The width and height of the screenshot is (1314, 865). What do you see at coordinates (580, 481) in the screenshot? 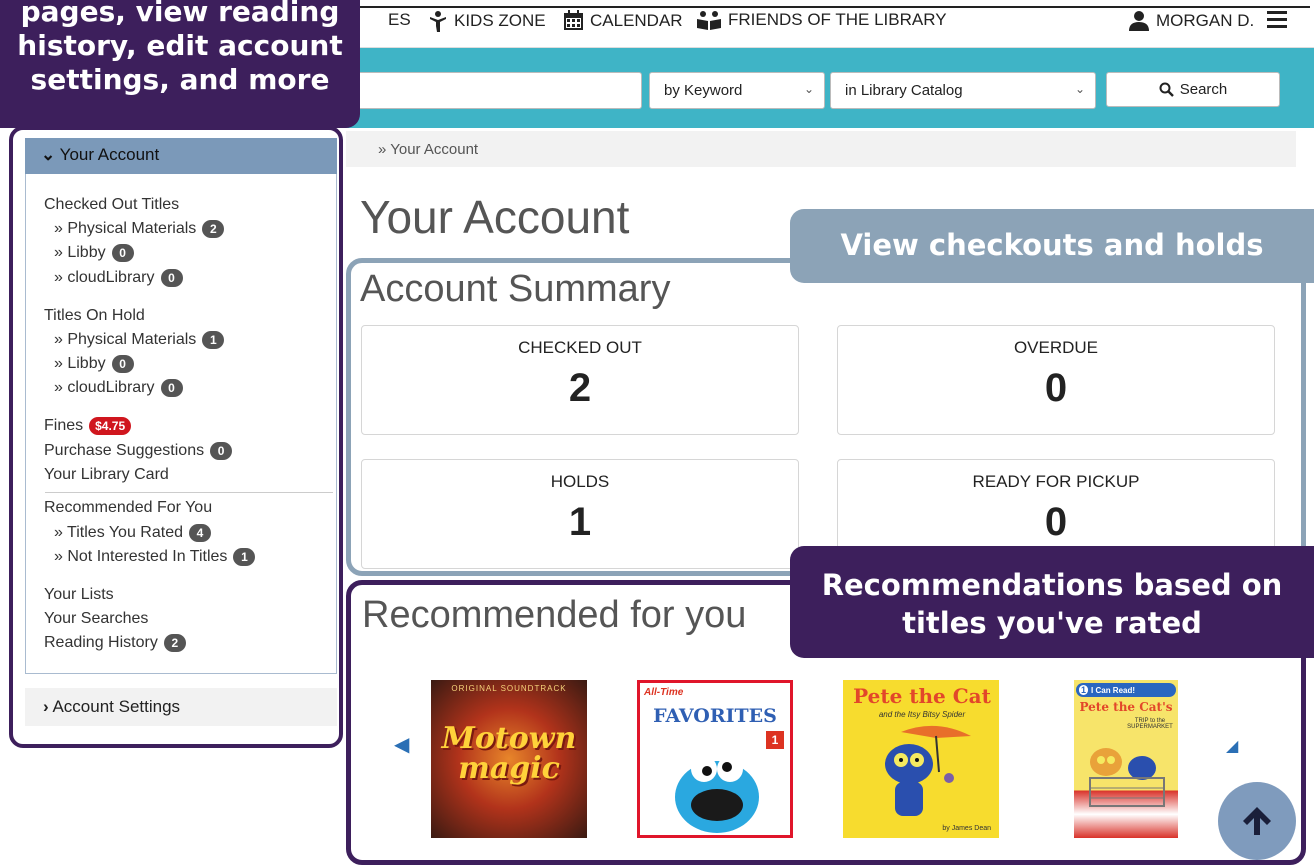
I see `stat-label: HOLDS` at bounding box center [580, 481].